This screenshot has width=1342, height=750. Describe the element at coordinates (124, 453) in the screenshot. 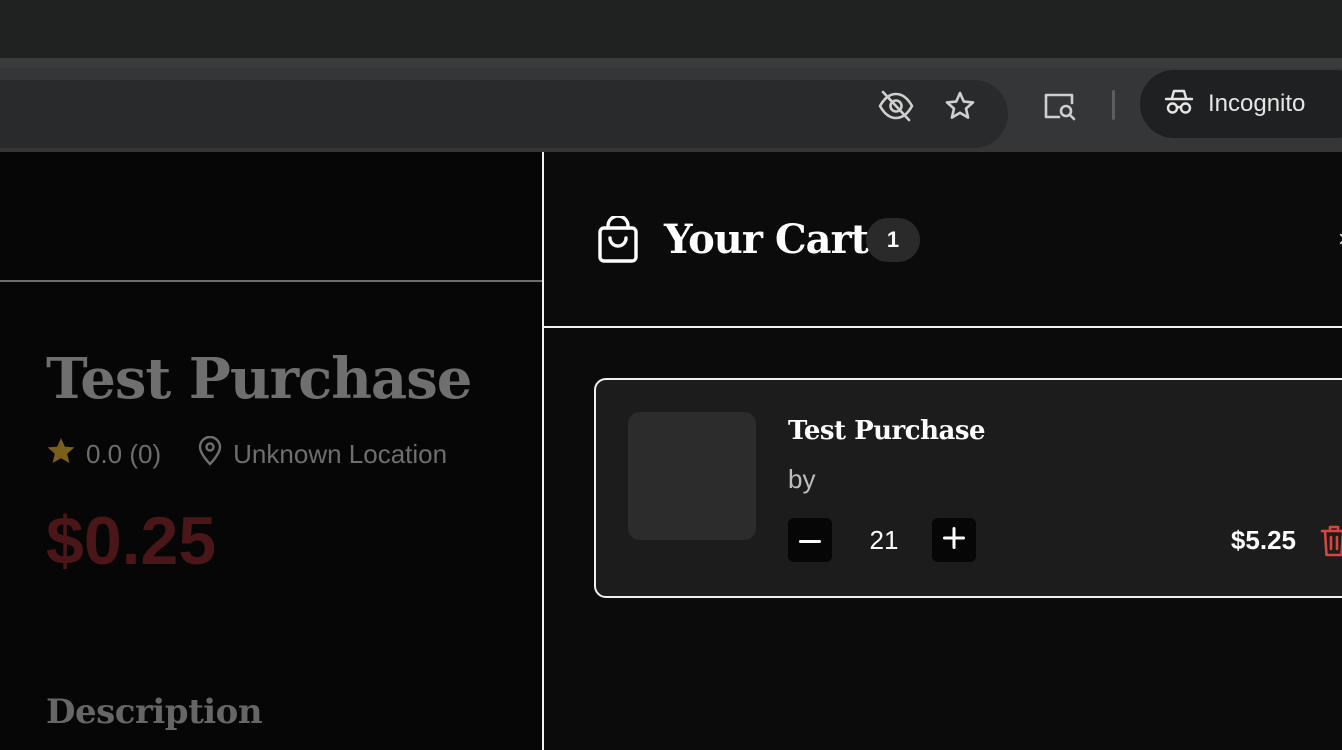

I see `product-rating: 0.0 (0)` at that location.